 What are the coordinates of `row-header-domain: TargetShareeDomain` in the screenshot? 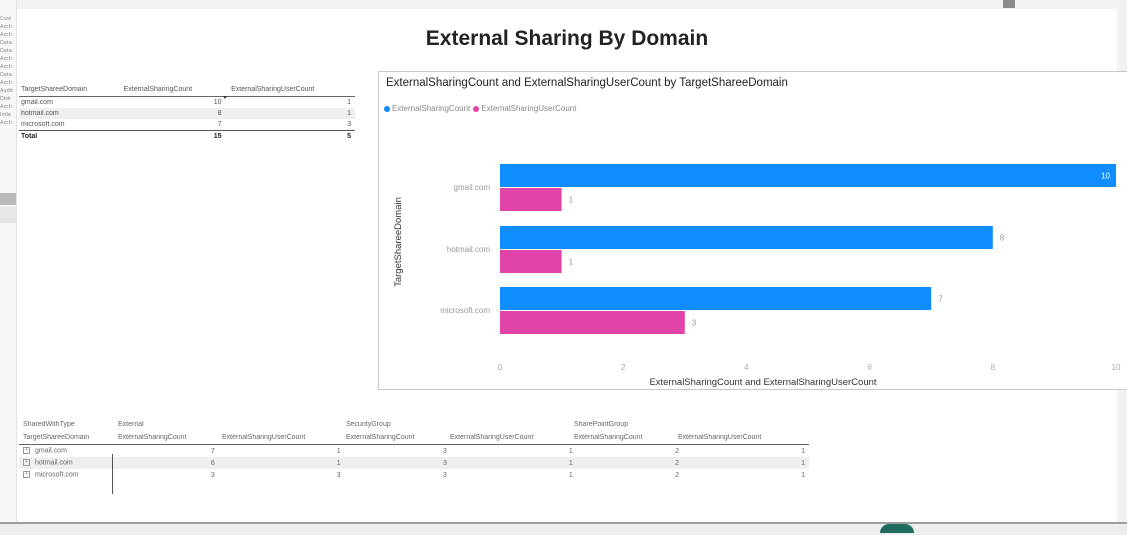 It's located at (66, 437).